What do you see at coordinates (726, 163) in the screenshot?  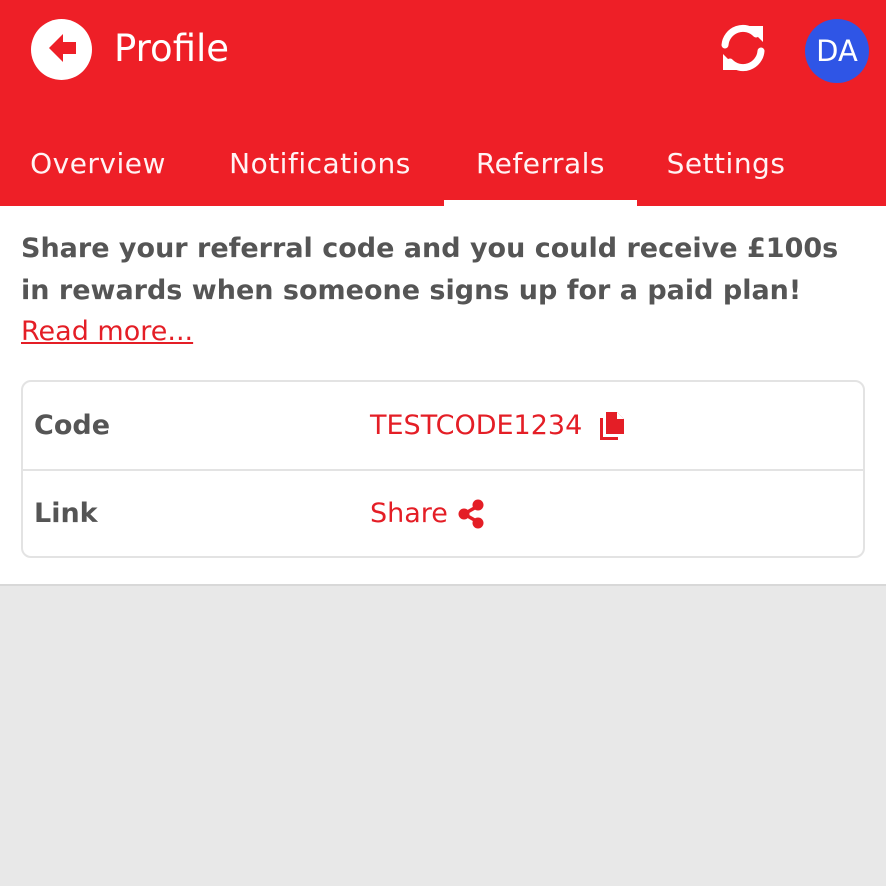 I see `tab-settings: Settings` at bounding box center [726, 163].